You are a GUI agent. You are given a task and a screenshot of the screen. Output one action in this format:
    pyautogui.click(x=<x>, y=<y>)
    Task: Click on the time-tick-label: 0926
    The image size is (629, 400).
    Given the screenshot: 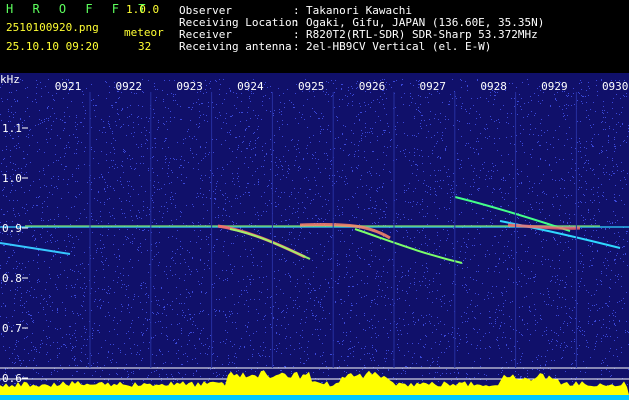 What is the action you would take?
    pyautogui.click(x=372, y=86)
    